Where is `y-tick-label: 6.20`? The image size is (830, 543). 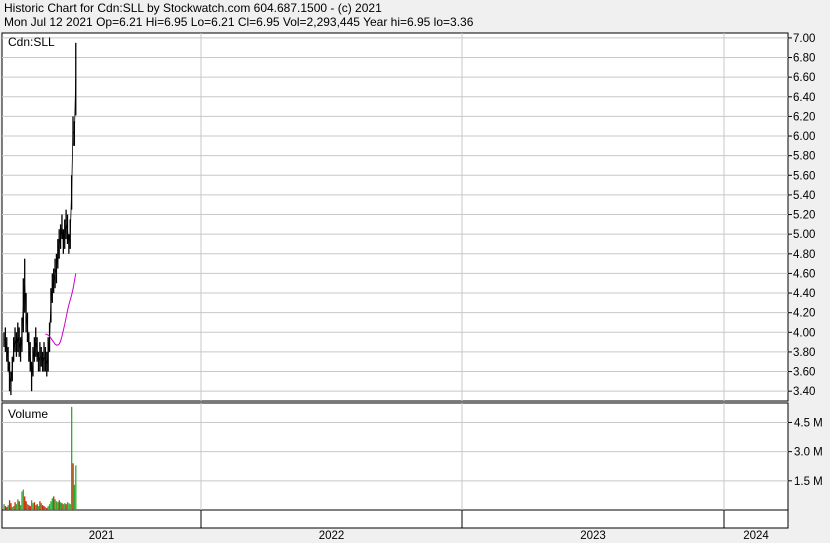 y-tick-label: 6.20 is located at coordinates (804, 117).